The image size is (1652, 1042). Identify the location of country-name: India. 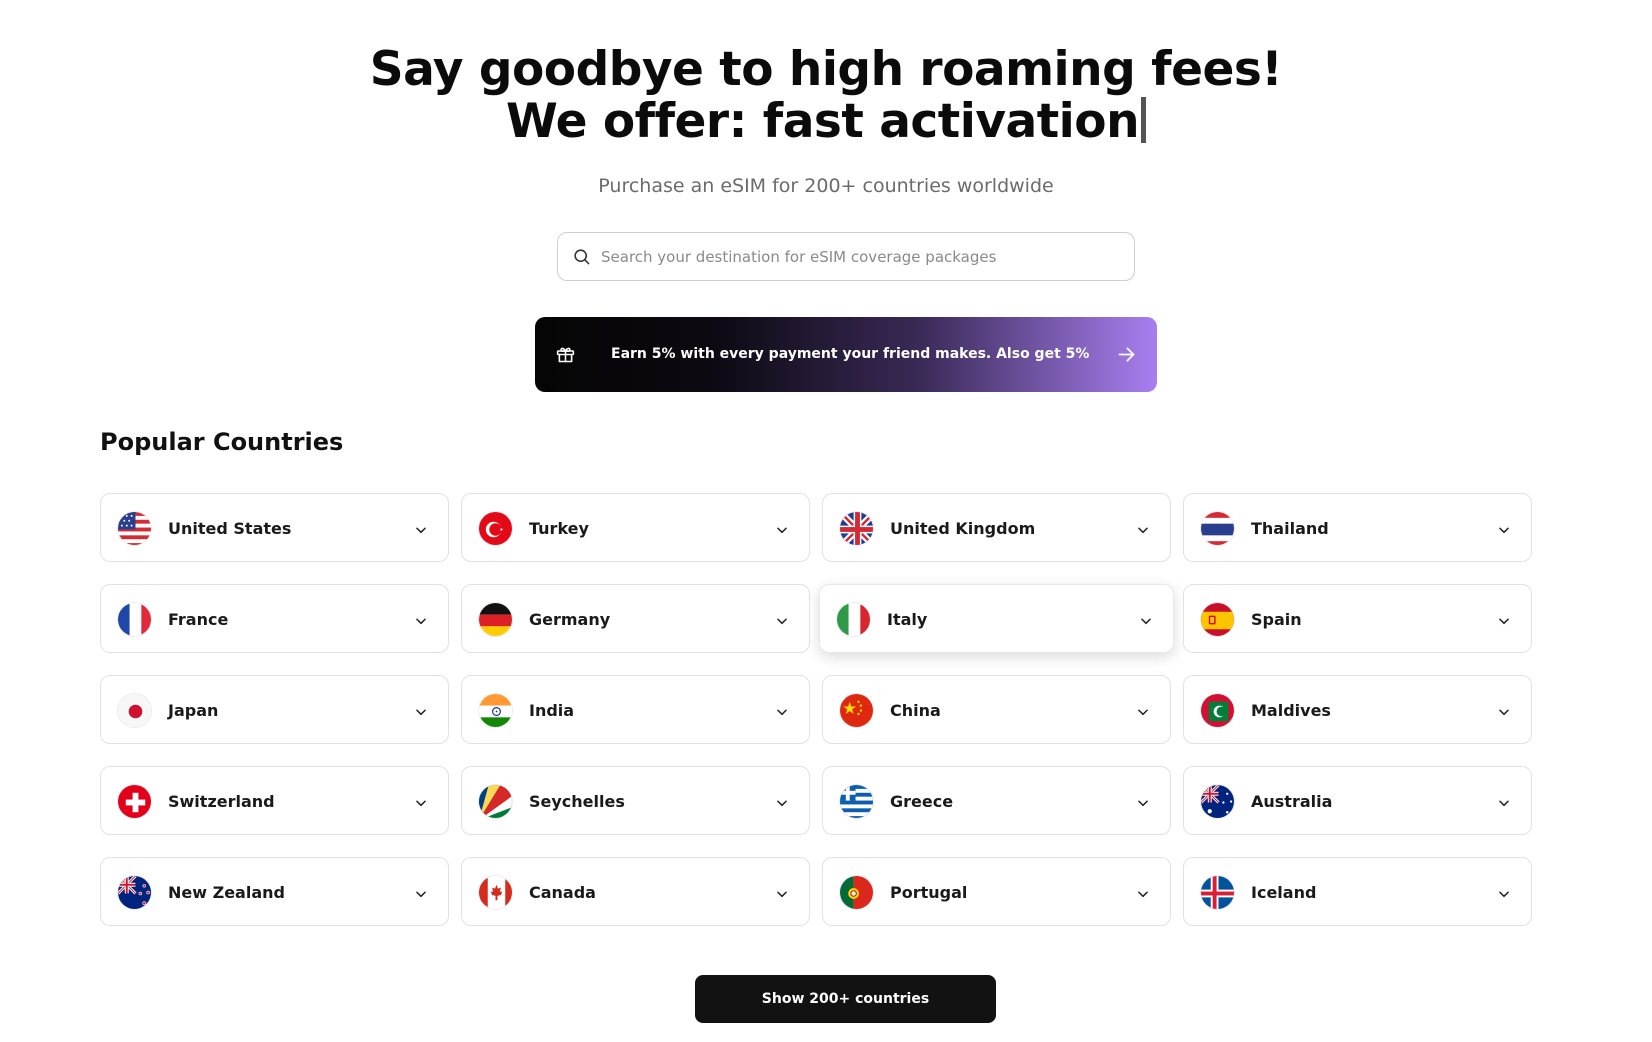
(552, 710).